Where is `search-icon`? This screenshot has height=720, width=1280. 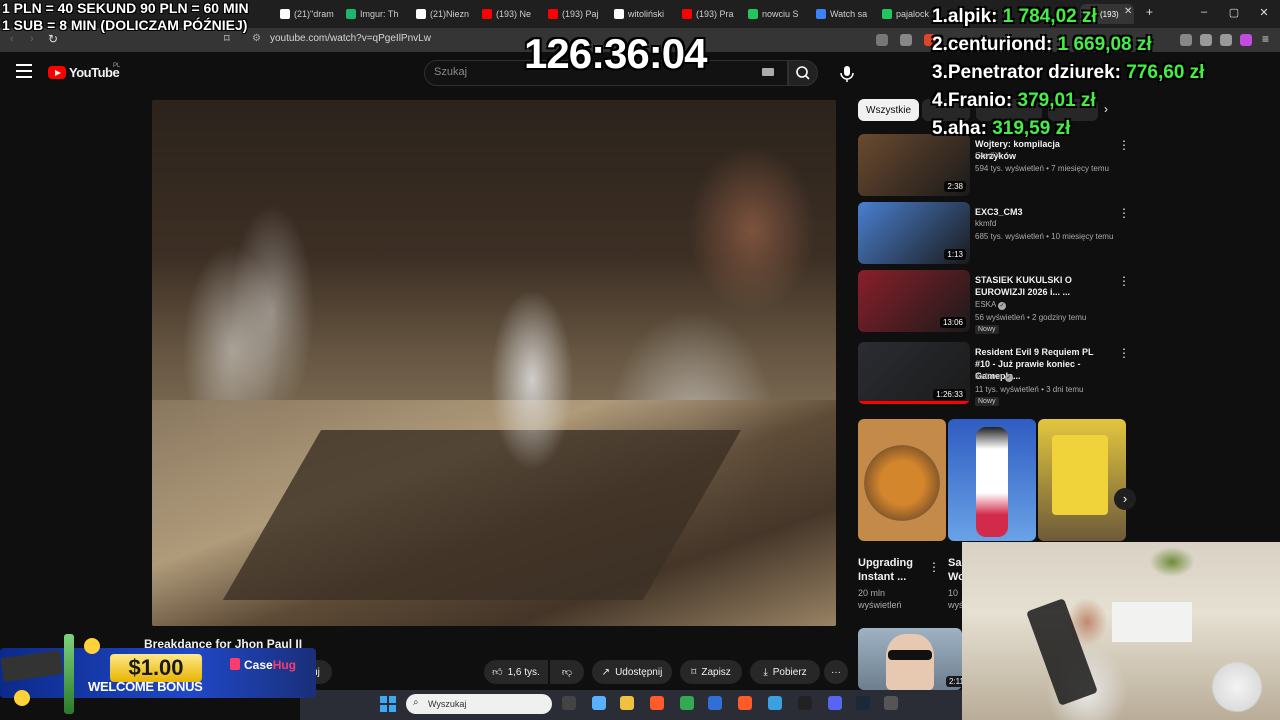
search-icon is located at coordinates (803, 73).